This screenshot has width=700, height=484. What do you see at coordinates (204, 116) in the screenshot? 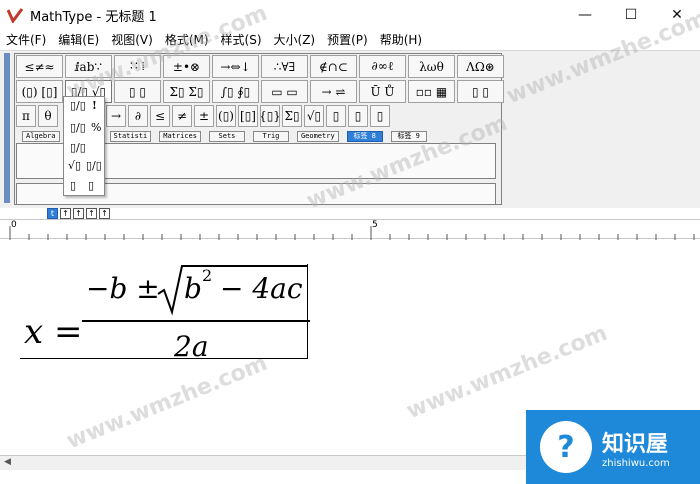
I see `plus-minus-button: ±` at bounding box center [204, 116].